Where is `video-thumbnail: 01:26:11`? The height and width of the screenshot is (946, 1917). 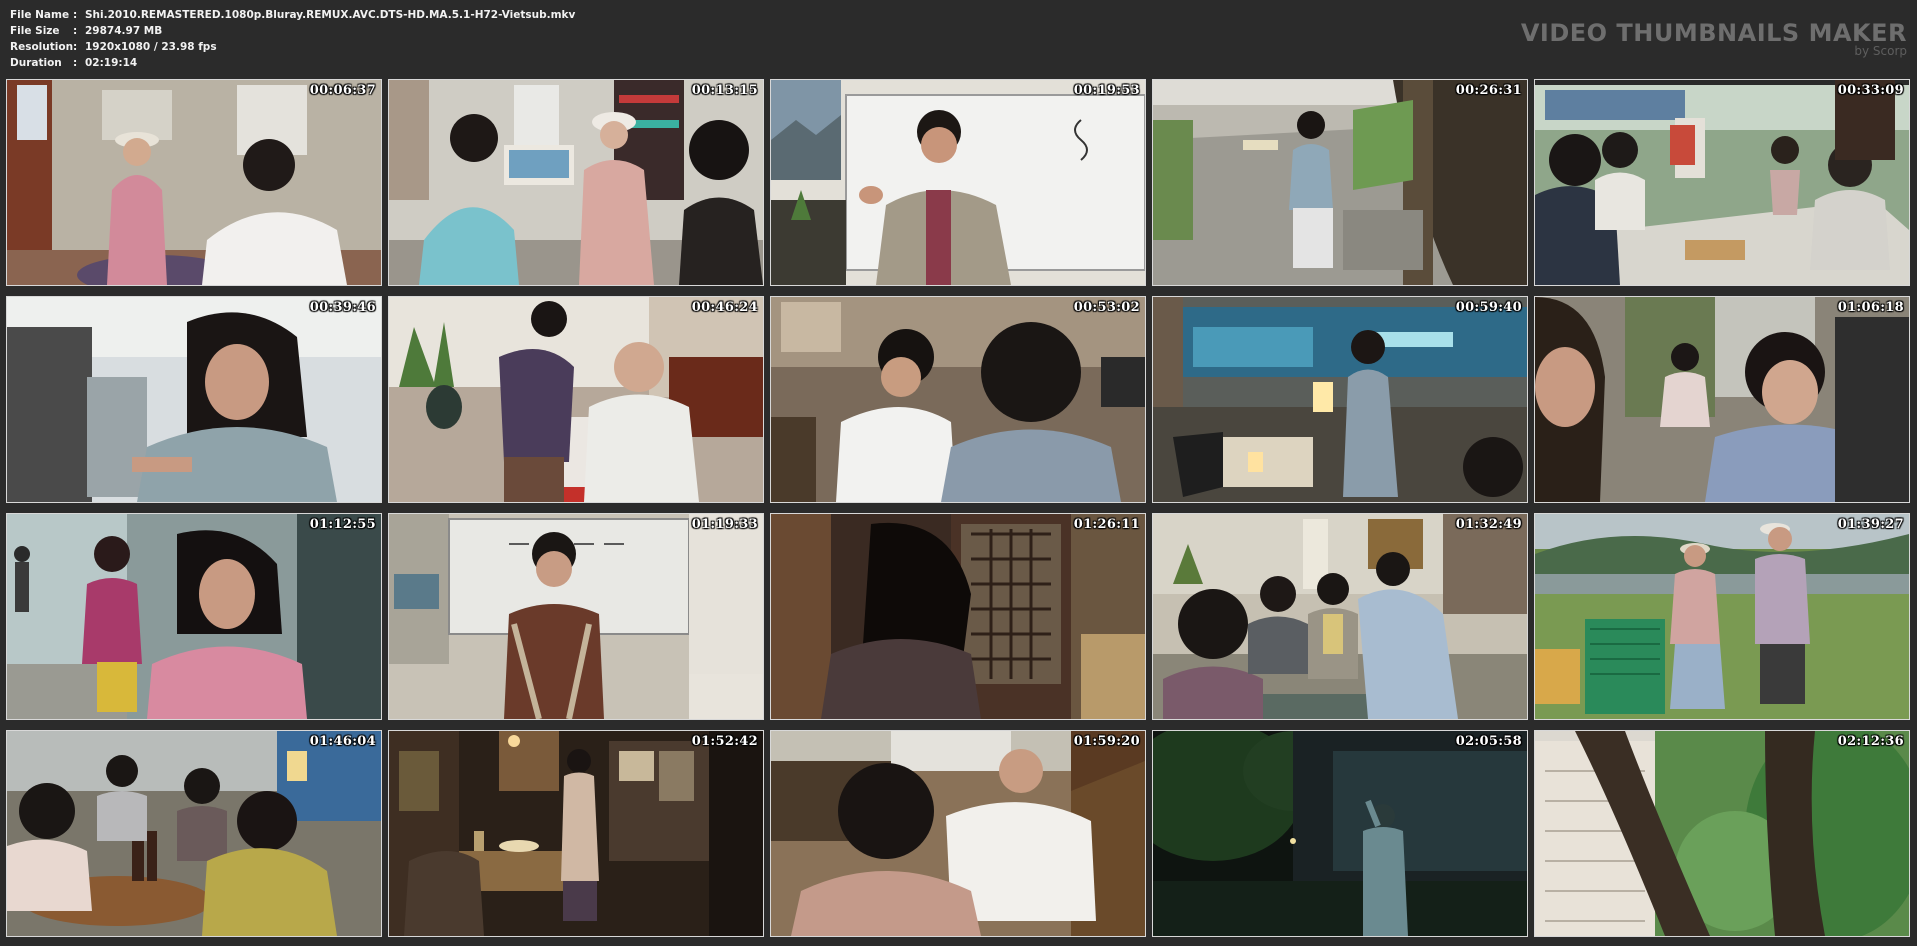 video-thumbnail: 01:26:11 is located at coordinates (958, 616).